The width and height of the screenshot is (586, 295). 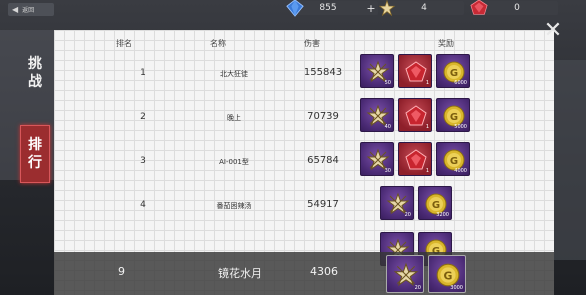 I want to click on reward-count: 3000, so click(x=456, y=288).